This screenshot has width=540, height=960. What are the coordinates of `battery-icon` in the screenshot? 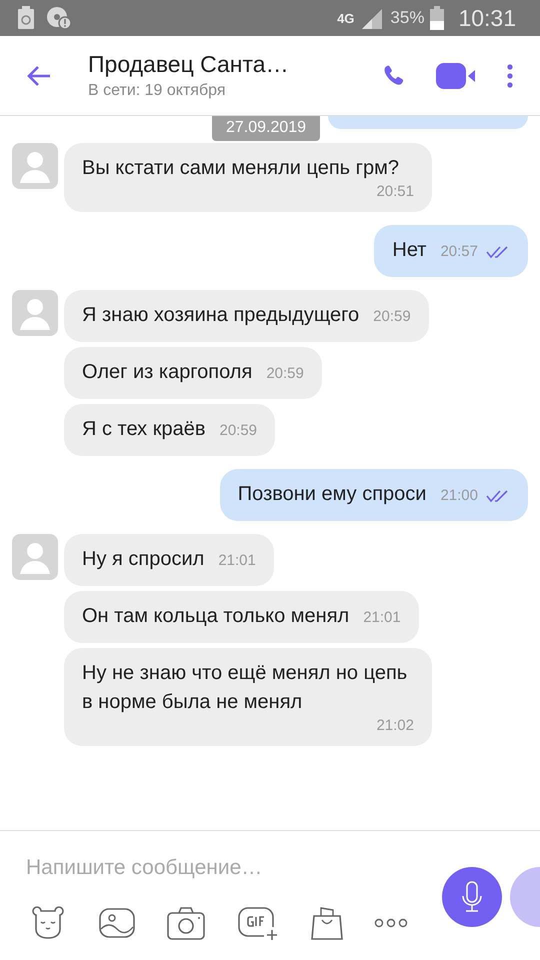 It's located at (437, 18).